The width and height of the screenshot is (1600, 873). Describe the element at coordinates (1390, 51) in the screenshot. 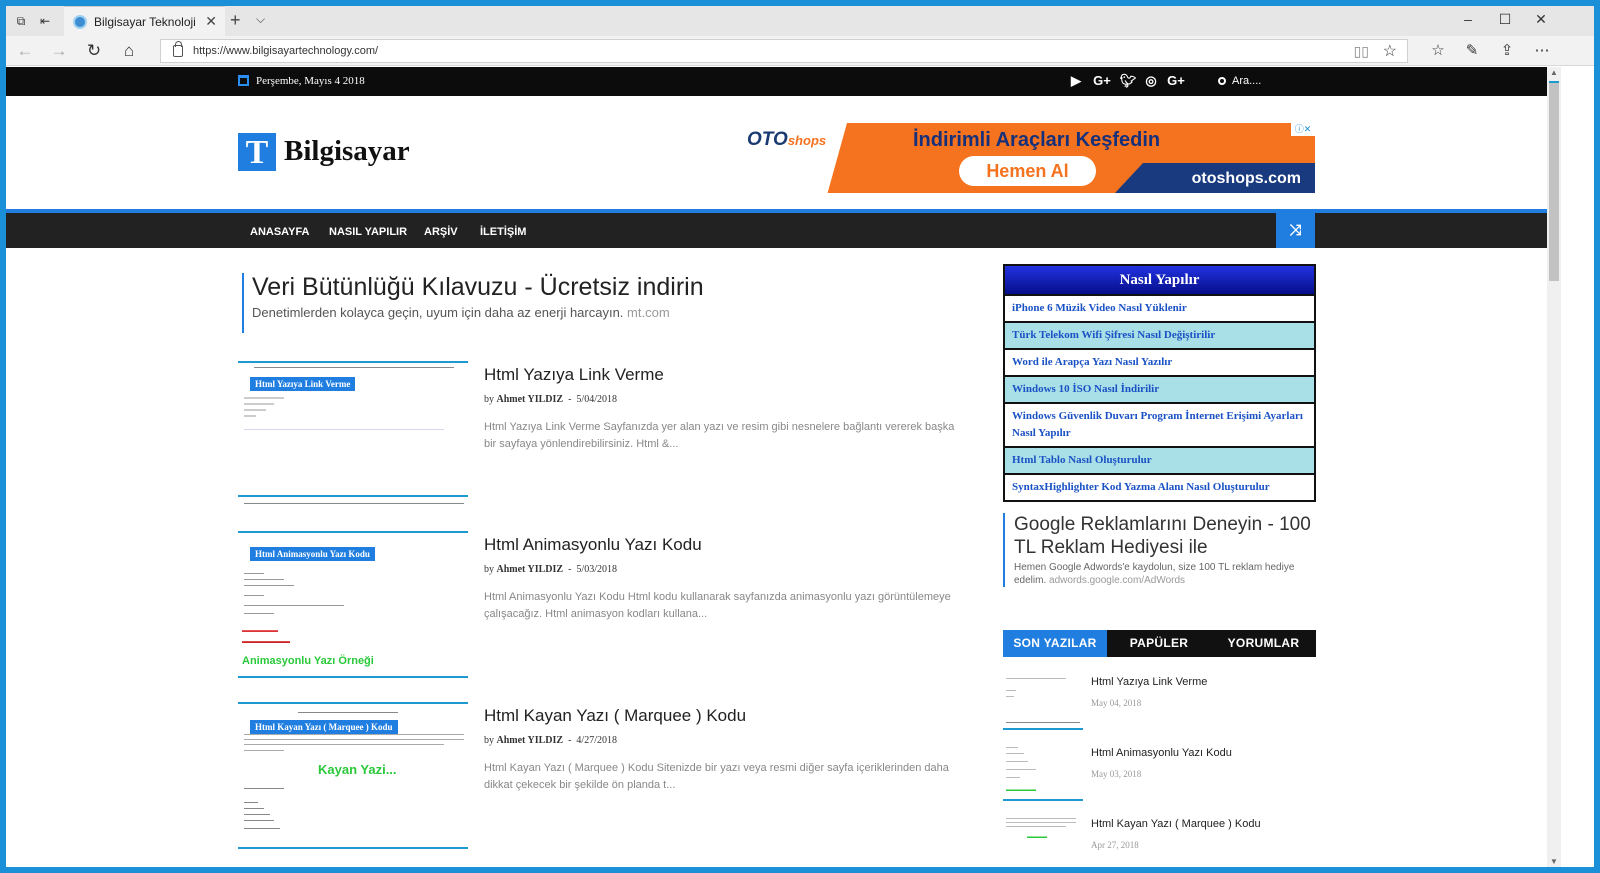

I see `favorite-star-icon: ☆` at that location.